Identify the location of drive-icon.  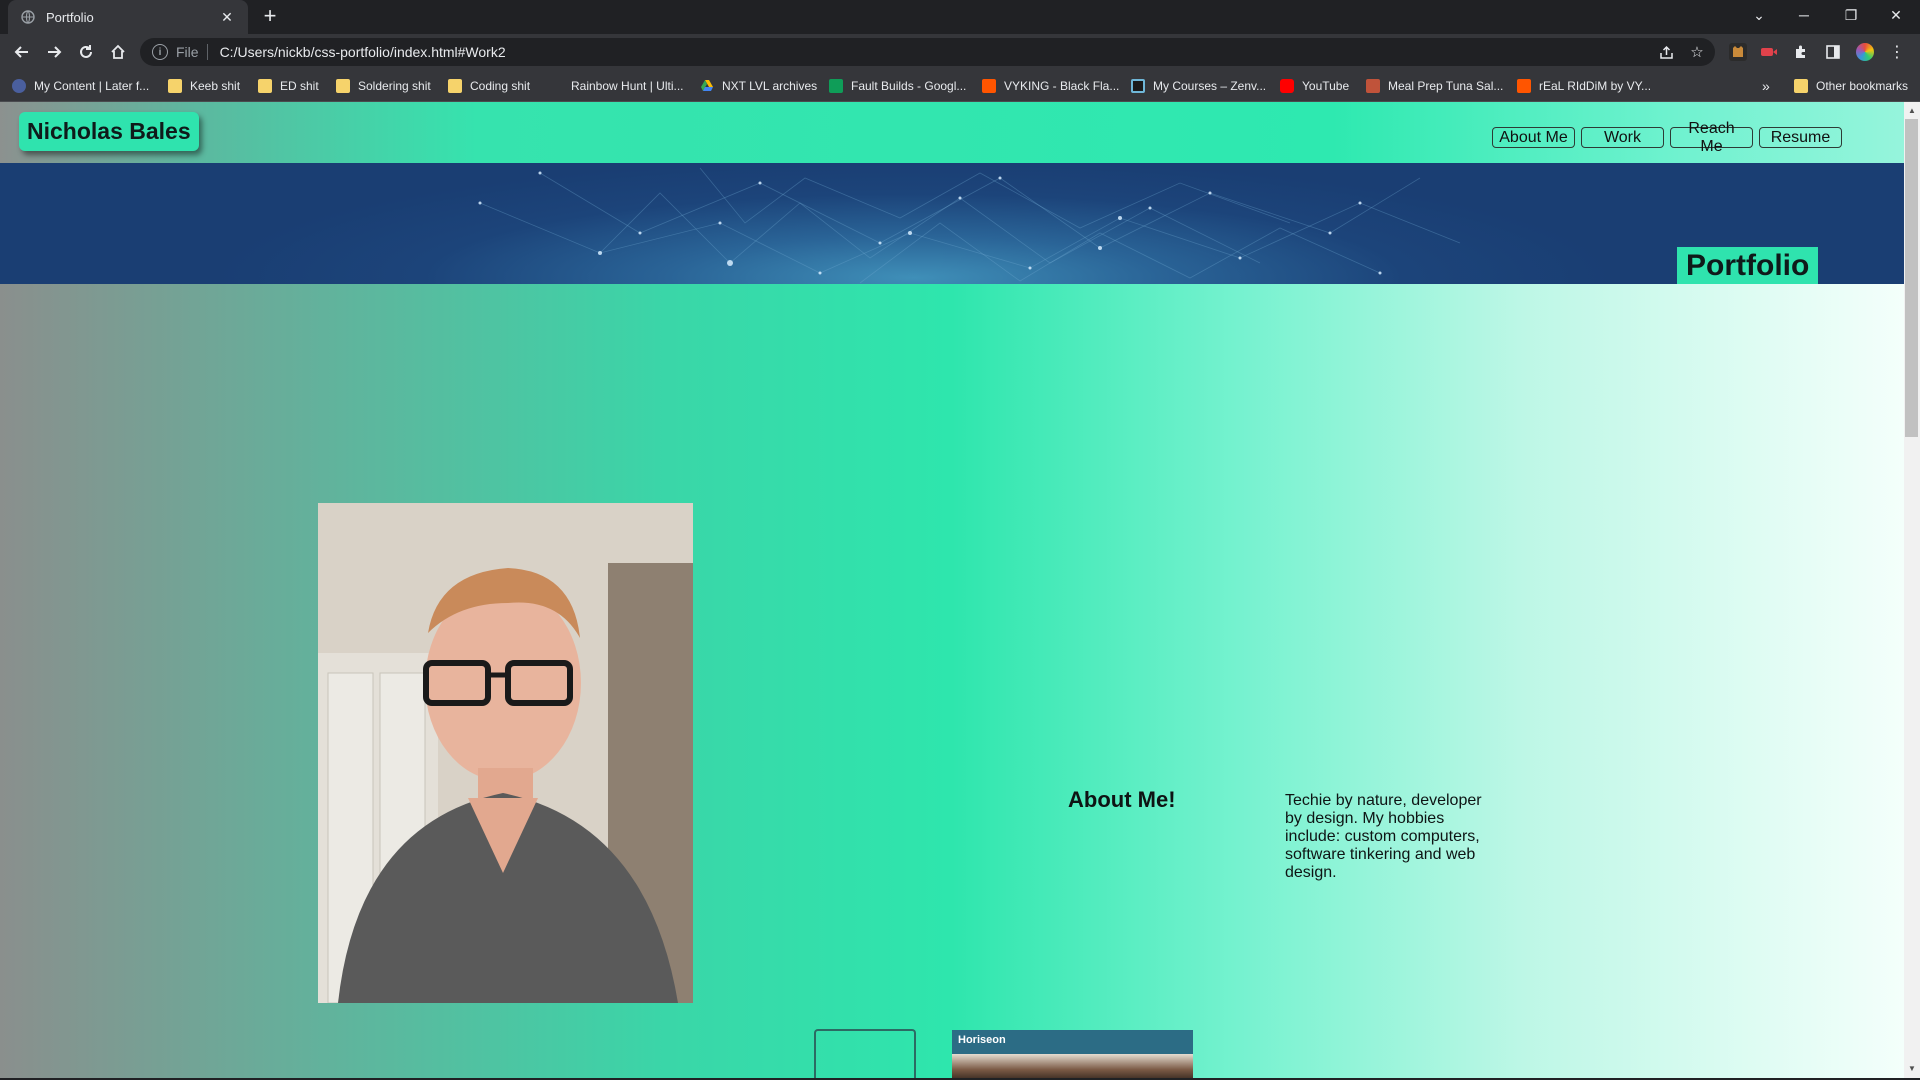
(707, 86).